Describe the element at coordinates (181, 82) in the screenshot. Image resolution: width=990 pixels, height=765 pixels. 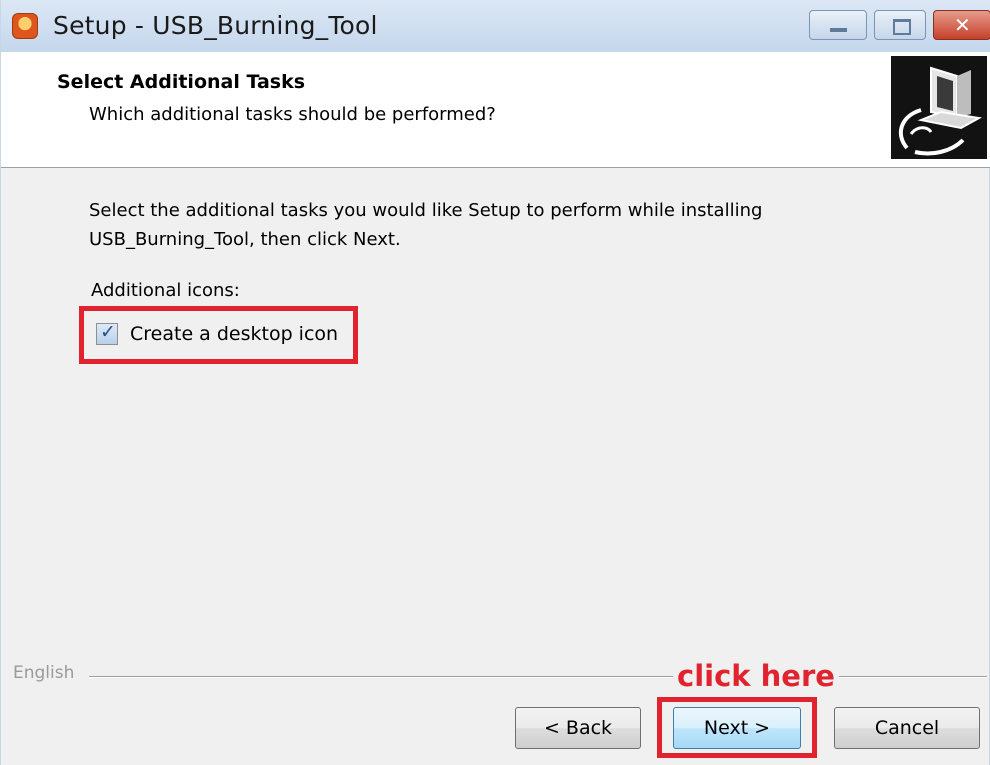
I see `page-title: Select Additional Tasks` at that location.